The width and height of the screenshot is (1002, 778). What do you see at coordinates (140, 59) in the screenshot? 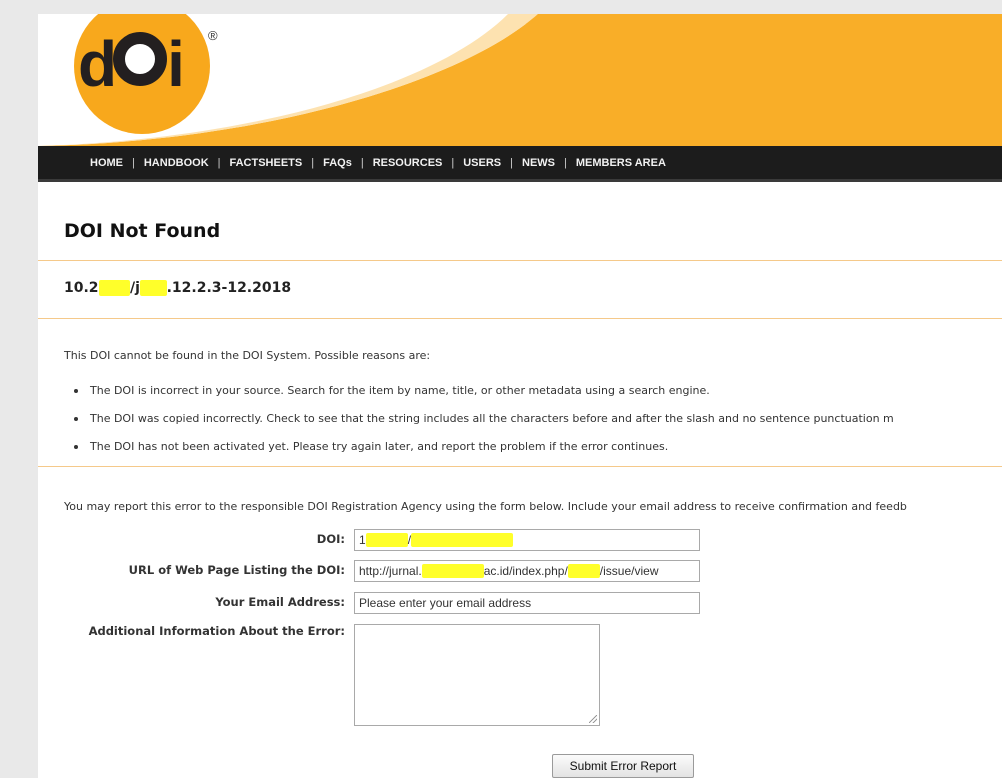
I see `logo-o-shape` at bounding box center [140, 59].